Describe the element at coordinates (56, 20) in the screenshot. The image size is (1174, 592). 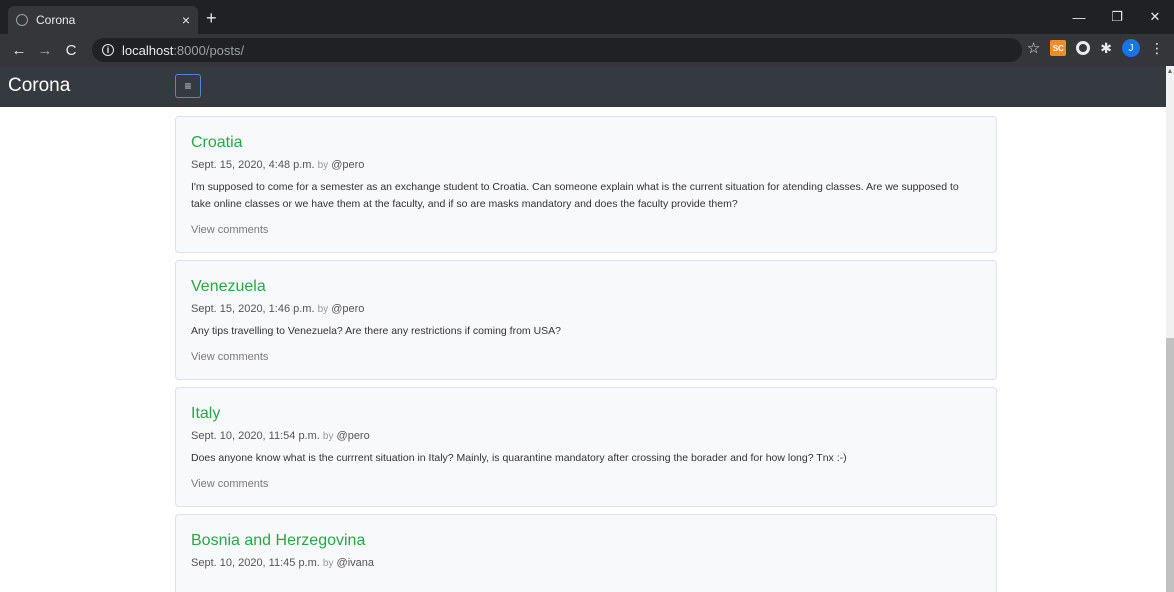
I see `tab-title: Corona` at that location.